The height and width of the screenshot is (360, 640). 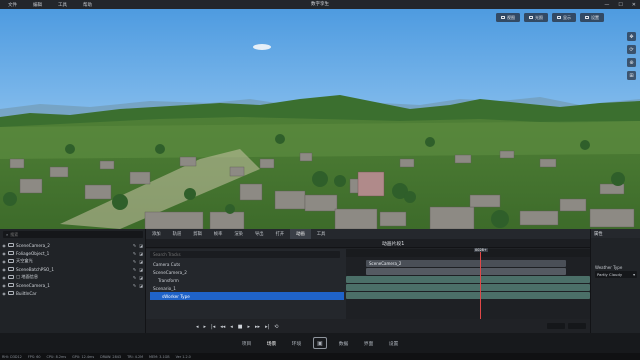 What do you see at coordinates (73, 277) in the screenshot?
I see `outliner-row: ◉ □ 地面信息 ✎ ◪` at bounding box center [73, 277].